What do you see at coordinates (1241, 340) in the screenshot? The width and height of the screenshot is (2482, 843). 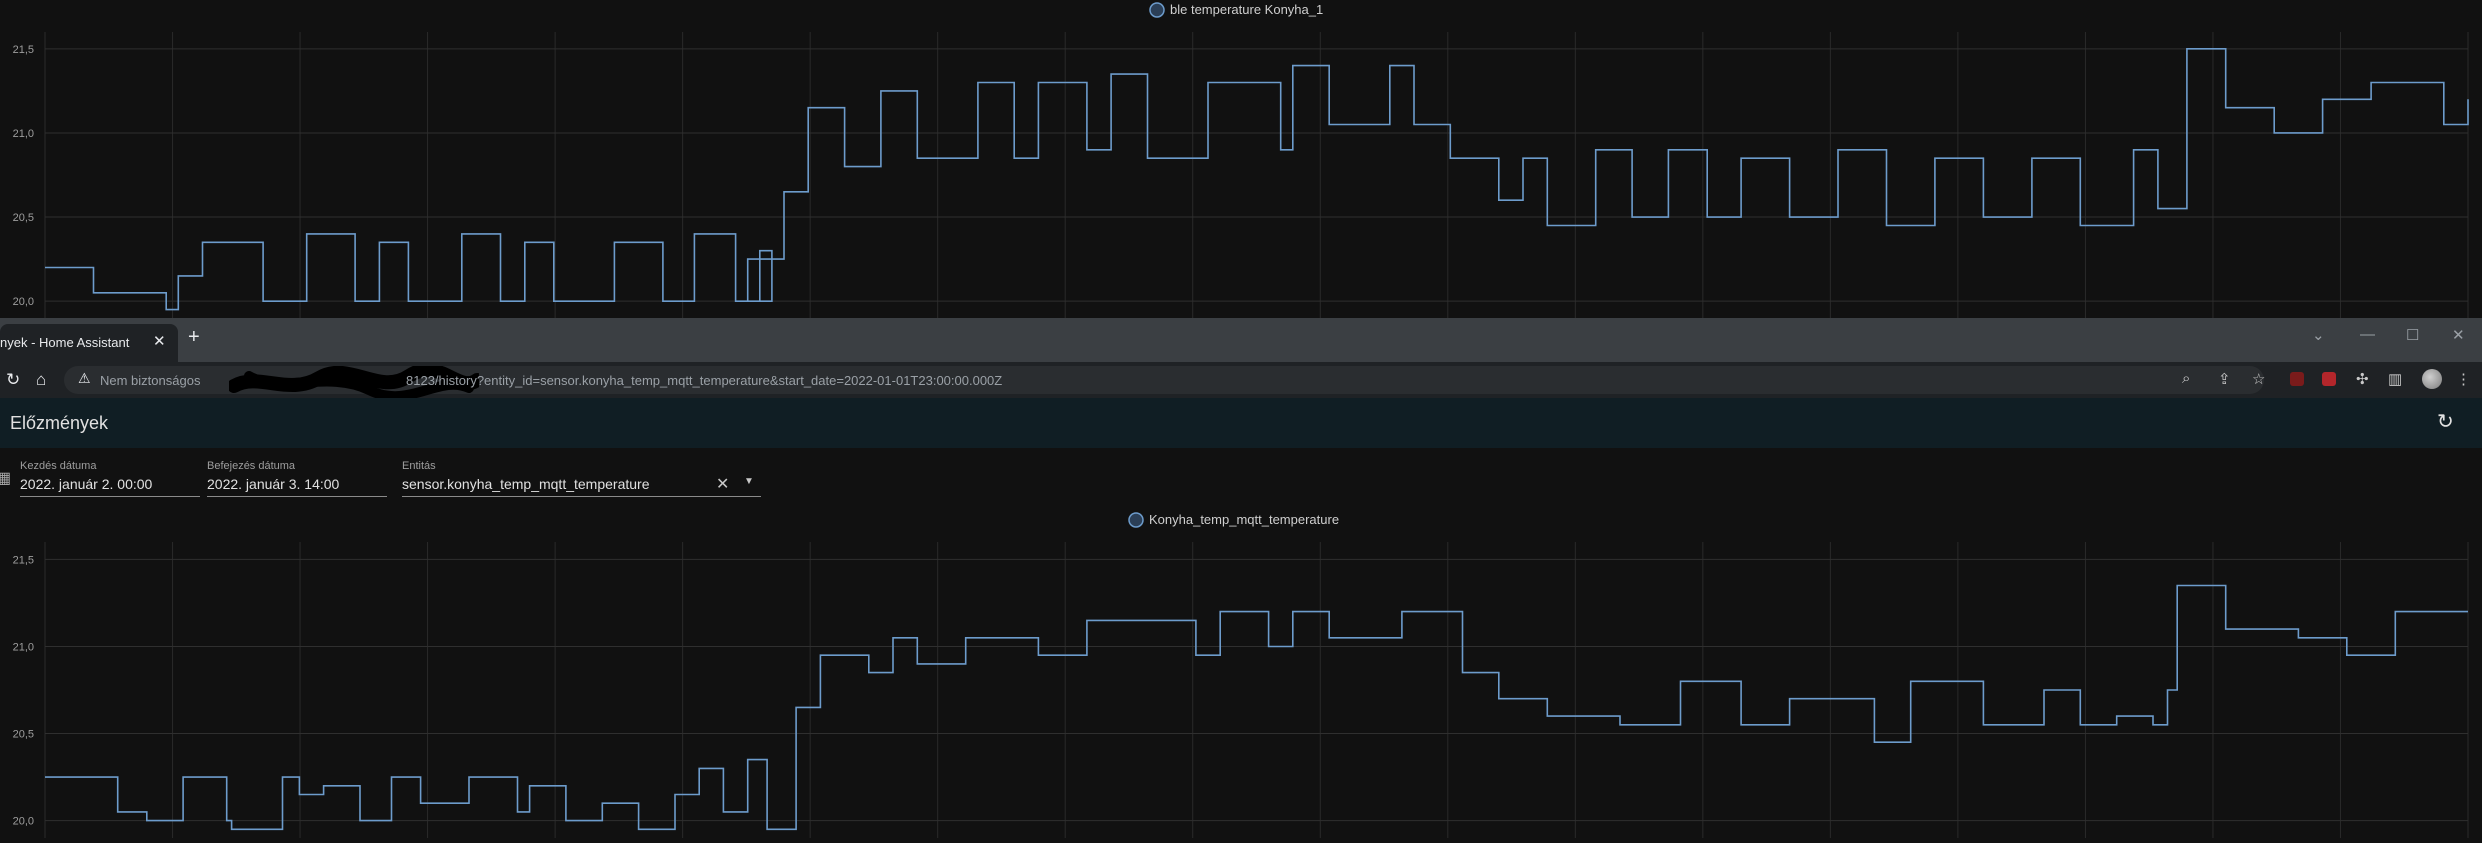 I see `browser-tab-bar: nyek - Home Assistant ✕ + ⌄ — ☐ ✕` at bounding box center [1241, 340].